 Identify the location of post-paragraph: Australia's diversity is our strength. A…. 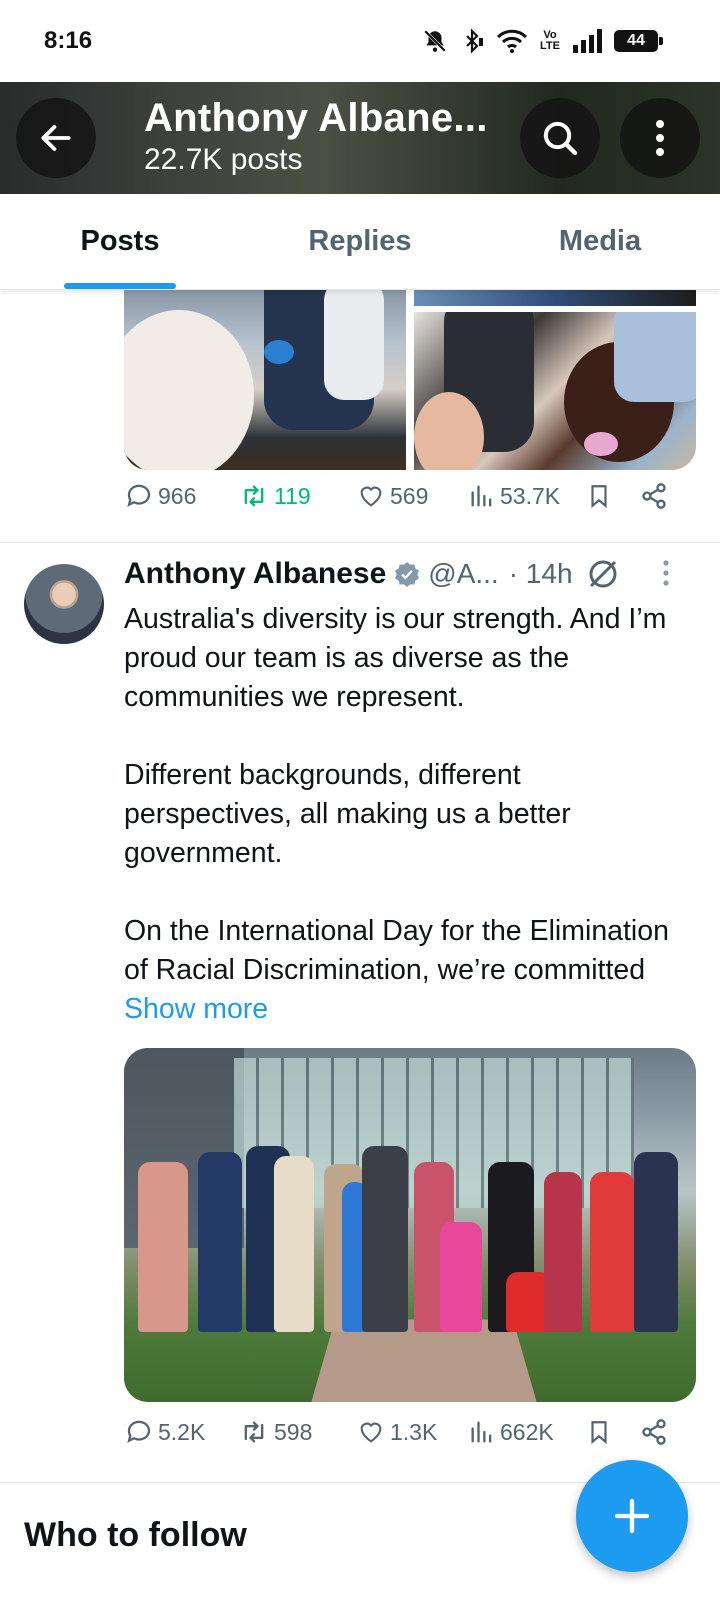
(395, 658).